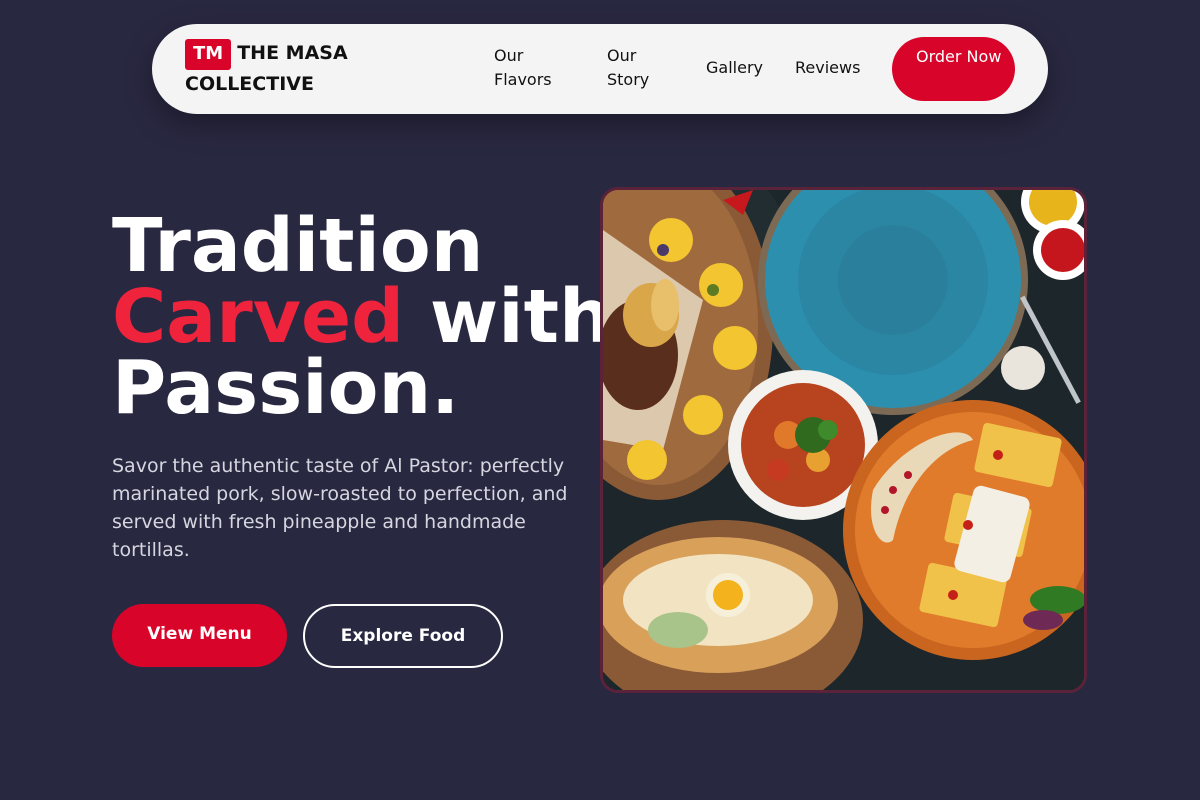  What do you see at coordinates (734, 68) in the screenshot?
I see `nav-link-gallery: Gallery` at bounding box center [734, 68].